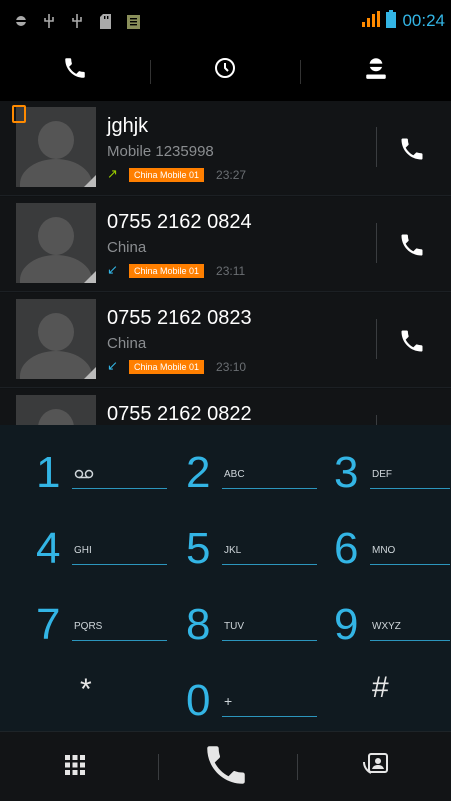 This screenshot has height=801, width=451. Describe the element at coordinates (105, 21) in the screenshot. I see `sd-card-icon` at that location.